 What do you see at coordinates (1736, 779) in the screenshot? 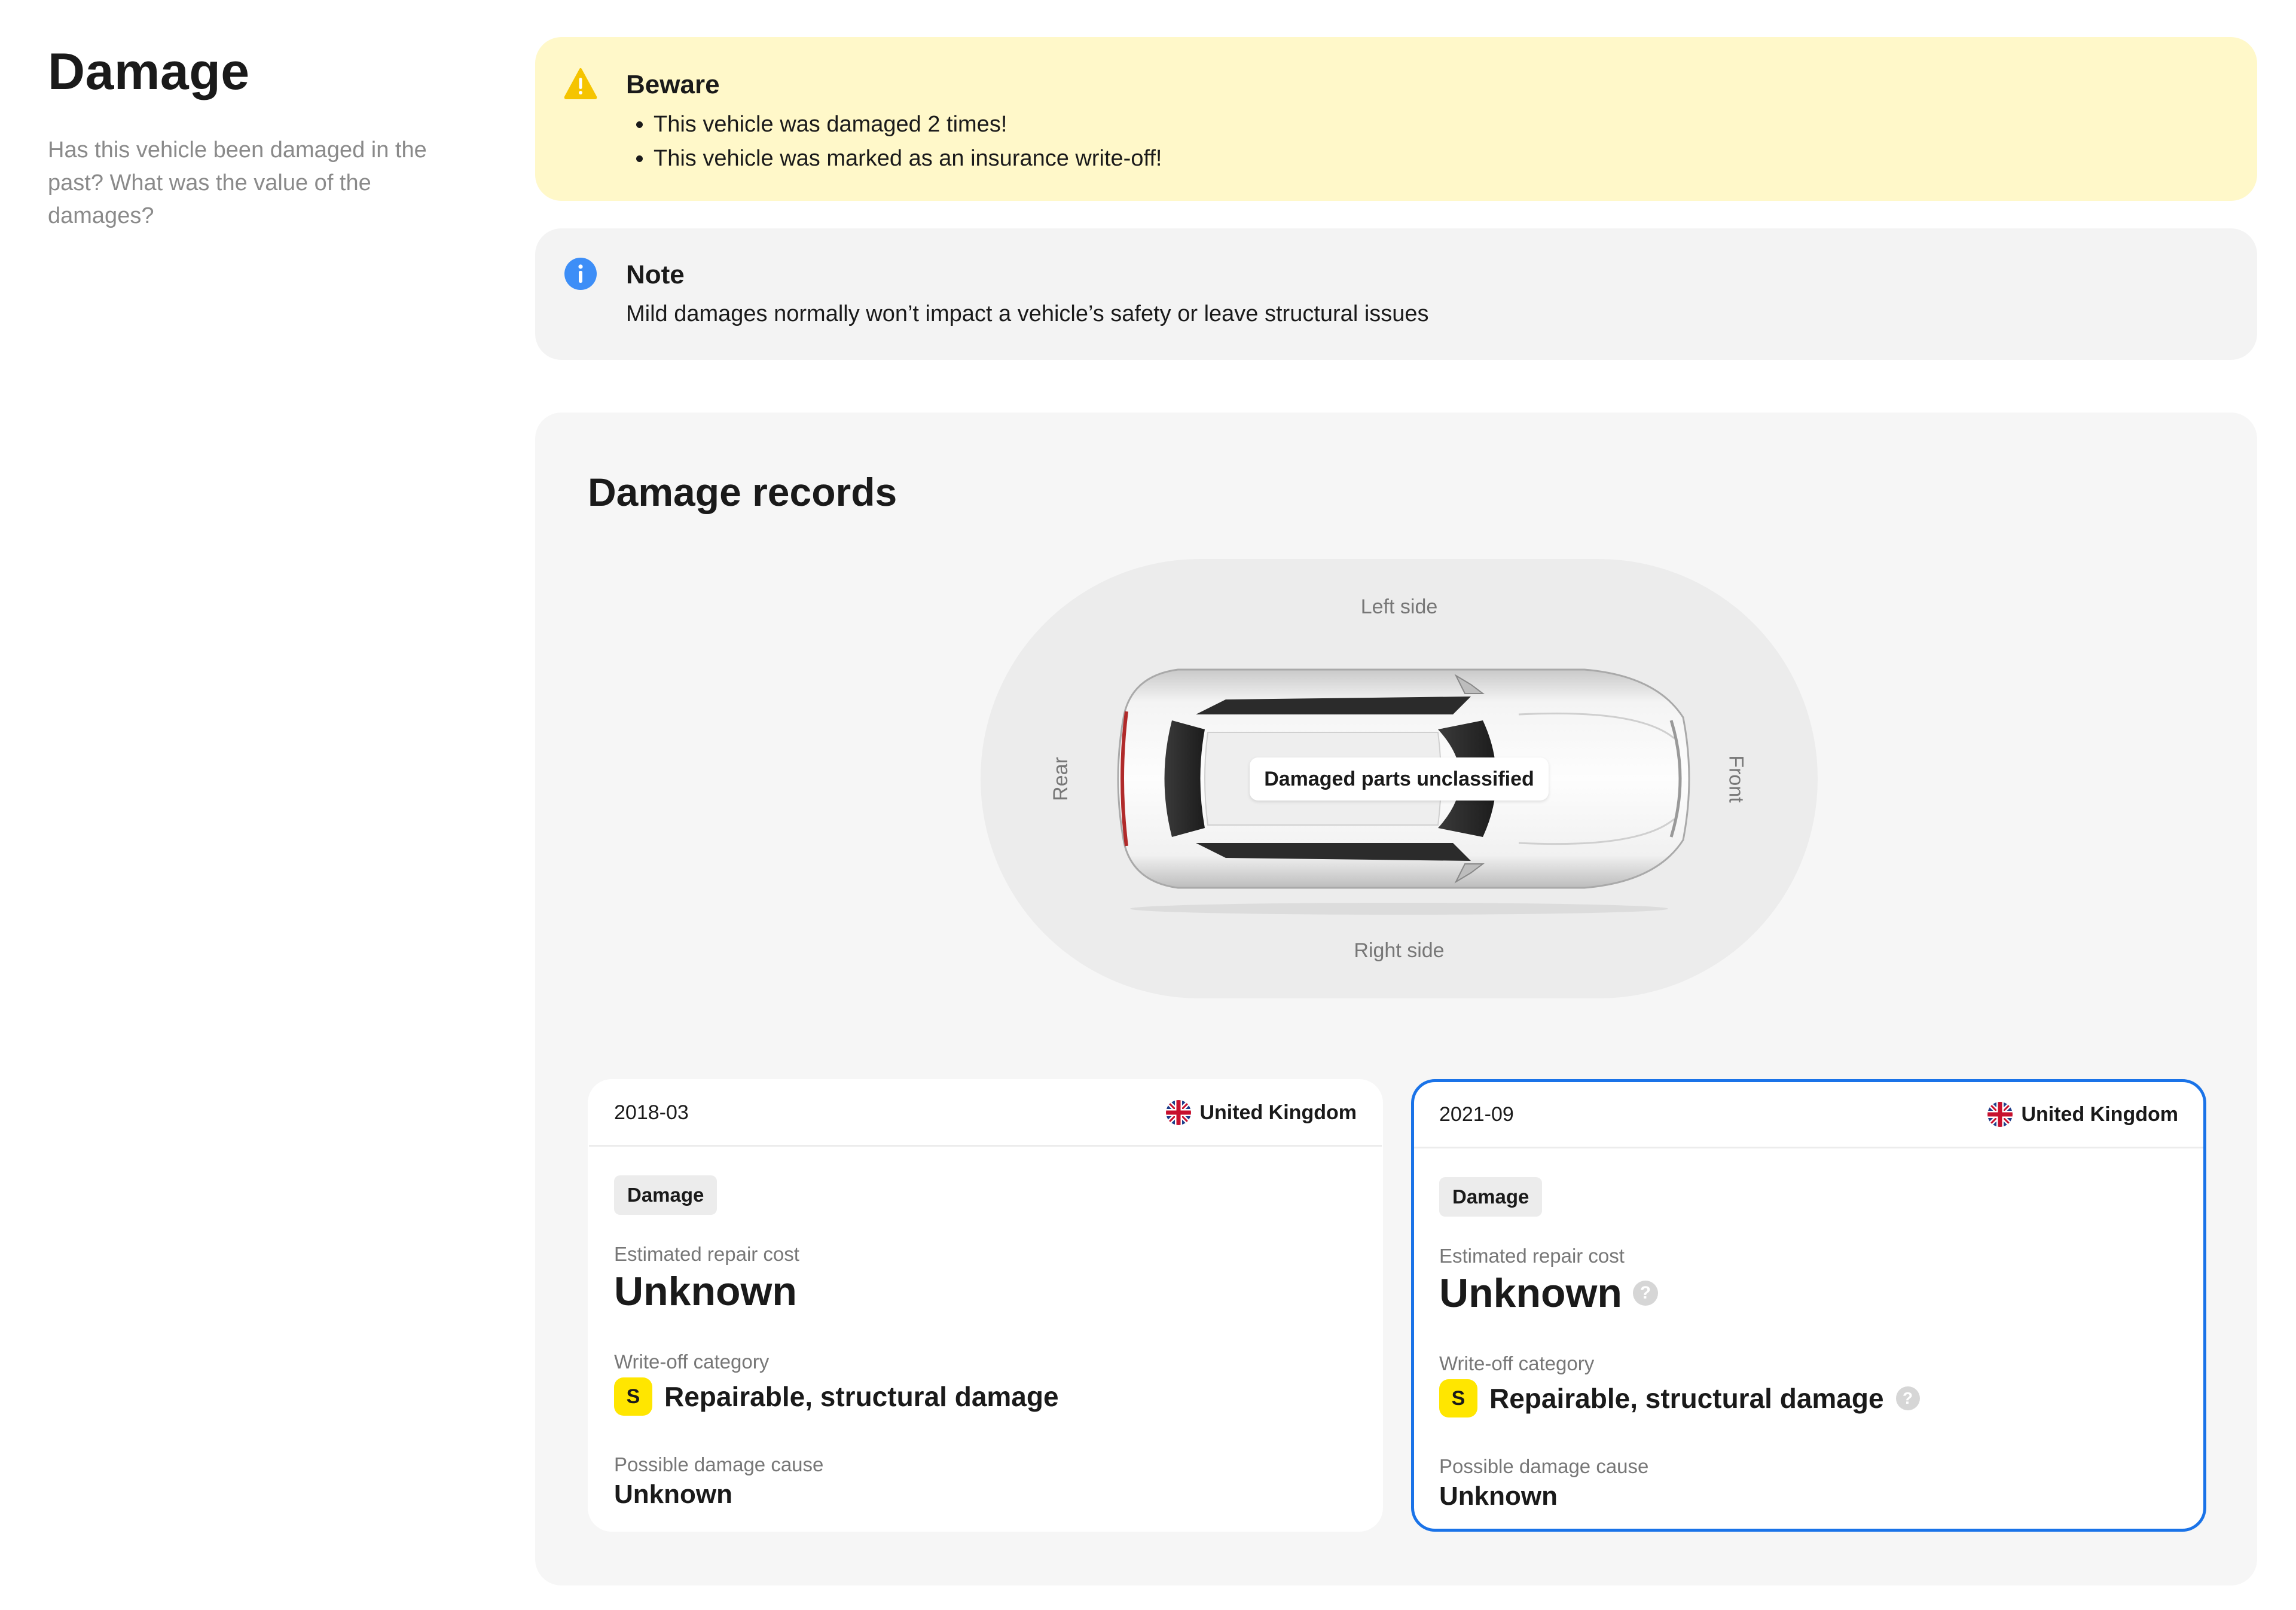
I see `front-label: Front` at bounding box center [1736, 779].